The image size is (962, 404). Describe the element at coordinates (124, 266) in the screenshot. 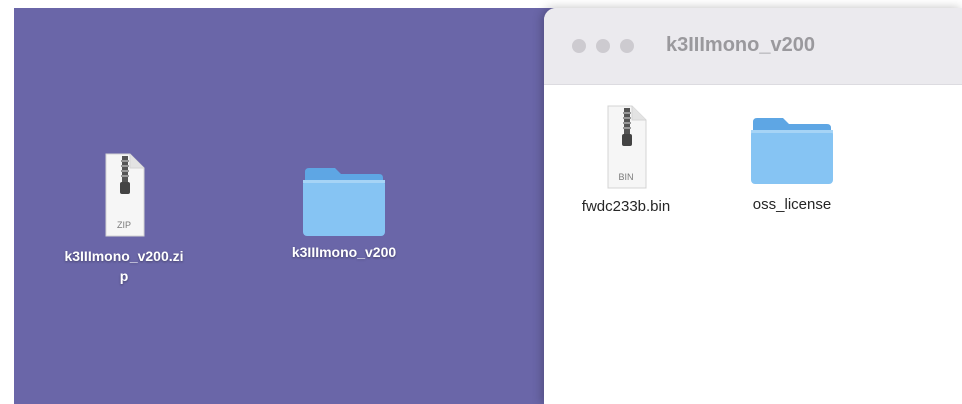

I see `zip-file-label: k3IIImono_v200.zi p` at that location.